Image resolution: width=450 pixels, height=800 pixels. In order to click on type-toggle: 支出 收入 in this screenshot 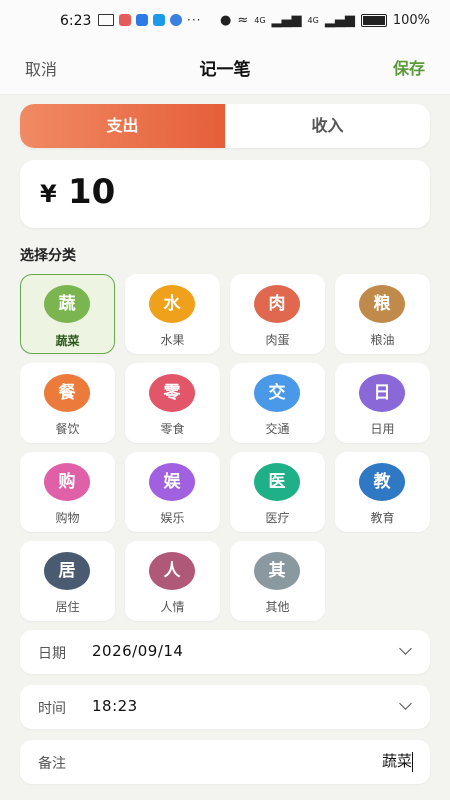, I will do `click(225, 126)`.